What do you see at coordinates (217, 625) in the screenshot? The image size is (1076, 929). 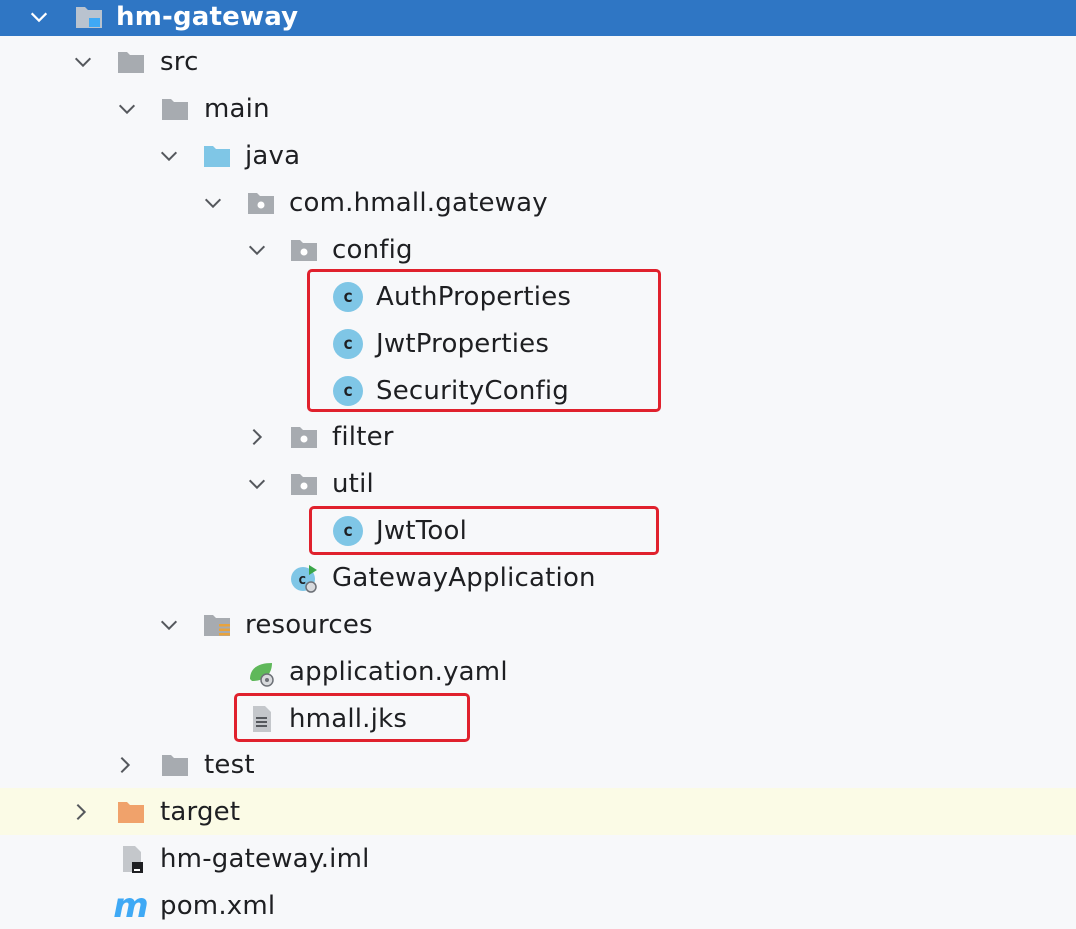 I see `resources-root-folder-icon` at bounding box center [217, 625].